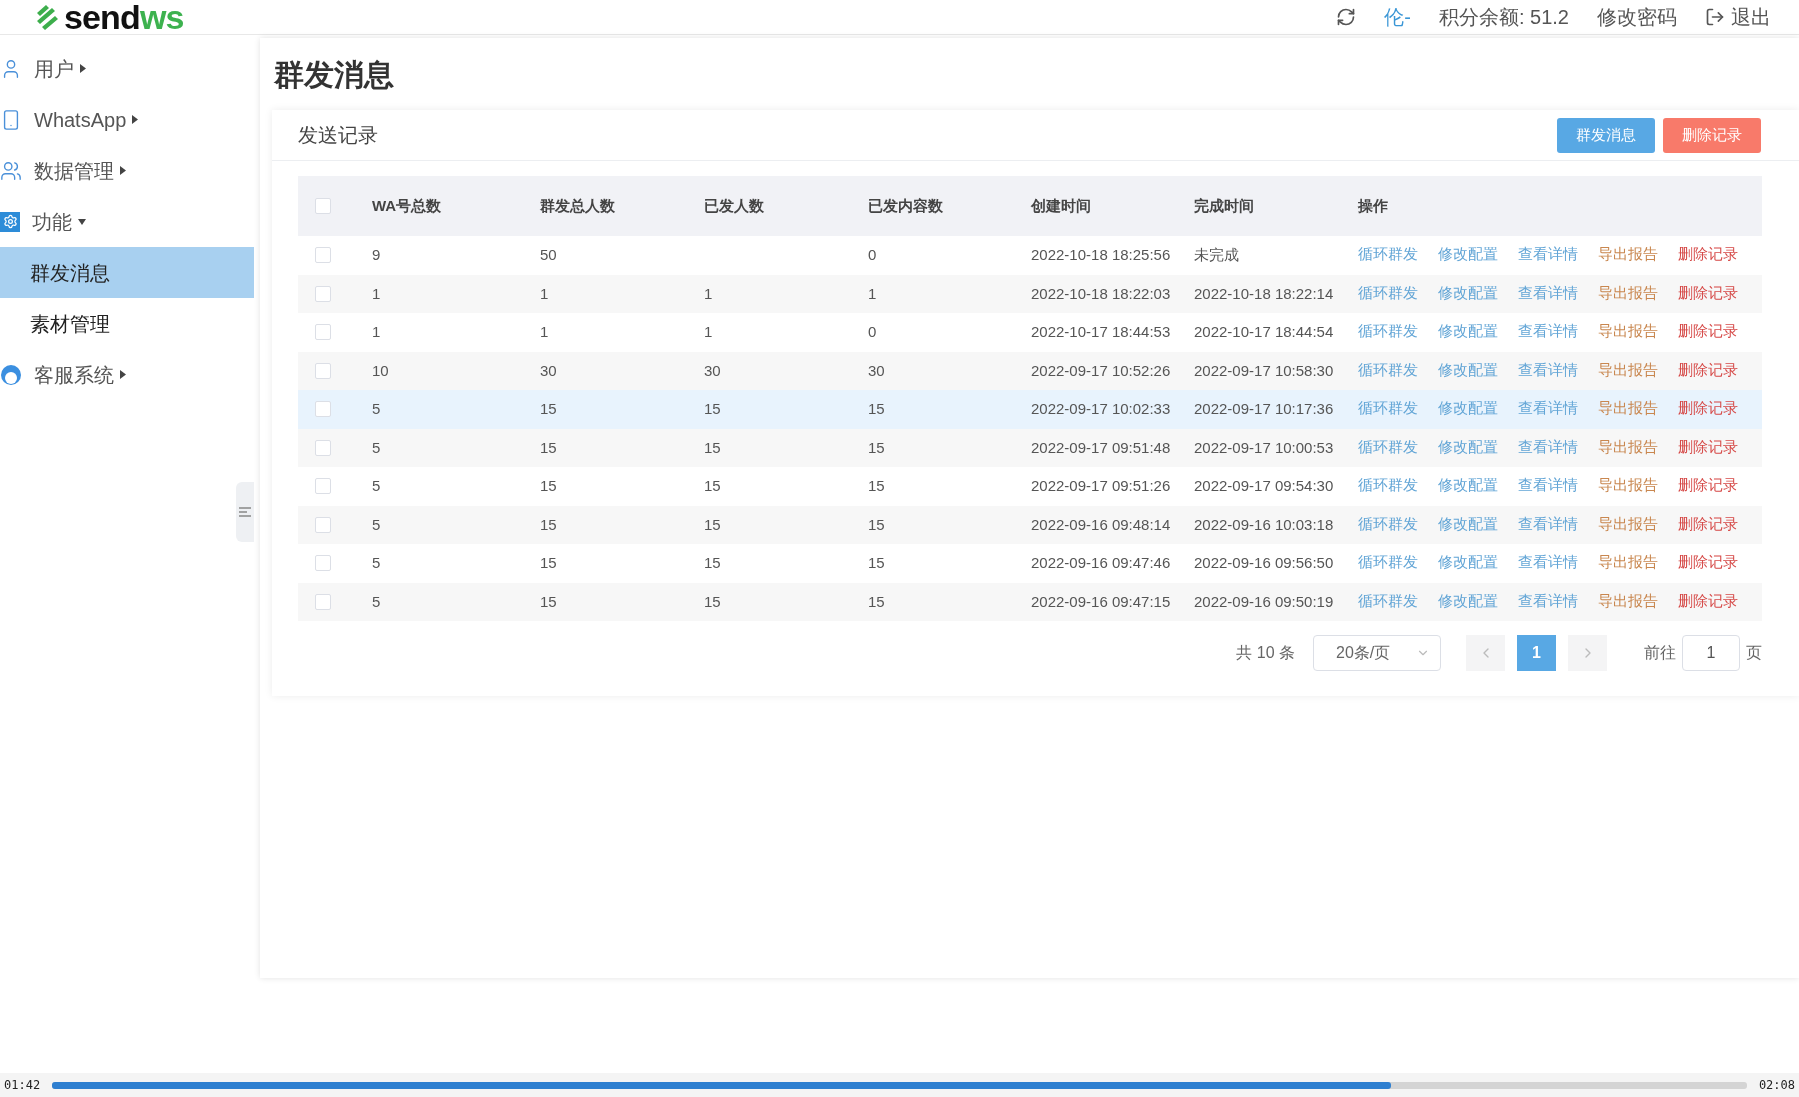 Image resolution: width=1799 pixels, height=1097 pixels. Describe the element at coordinates (127, 68) in the screenshot. I see `sidebar-item: 用户` at that location.